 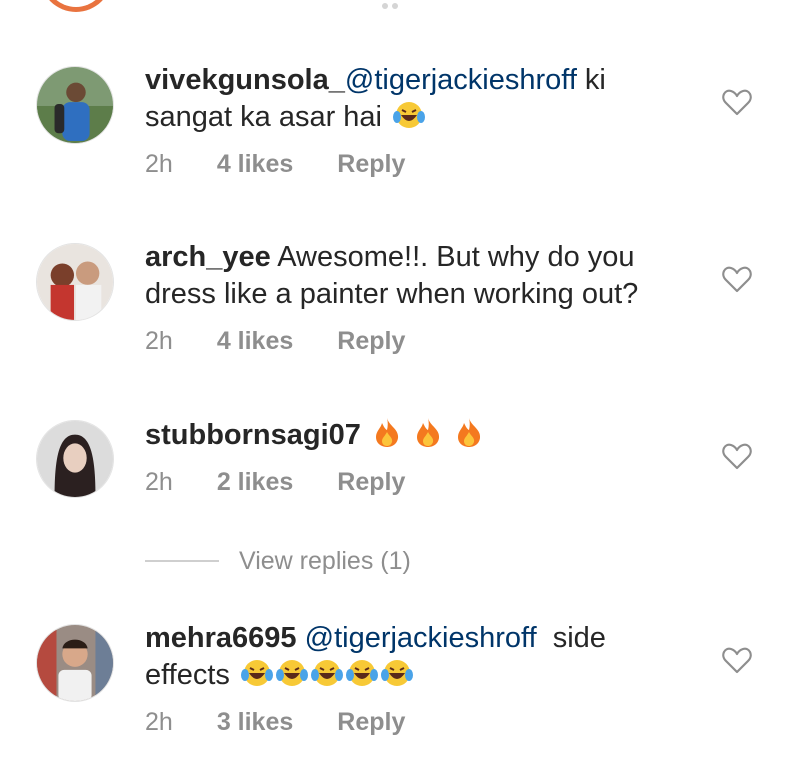 I want to click on comment-likes: 2 likes, so click(x=255, y=482).